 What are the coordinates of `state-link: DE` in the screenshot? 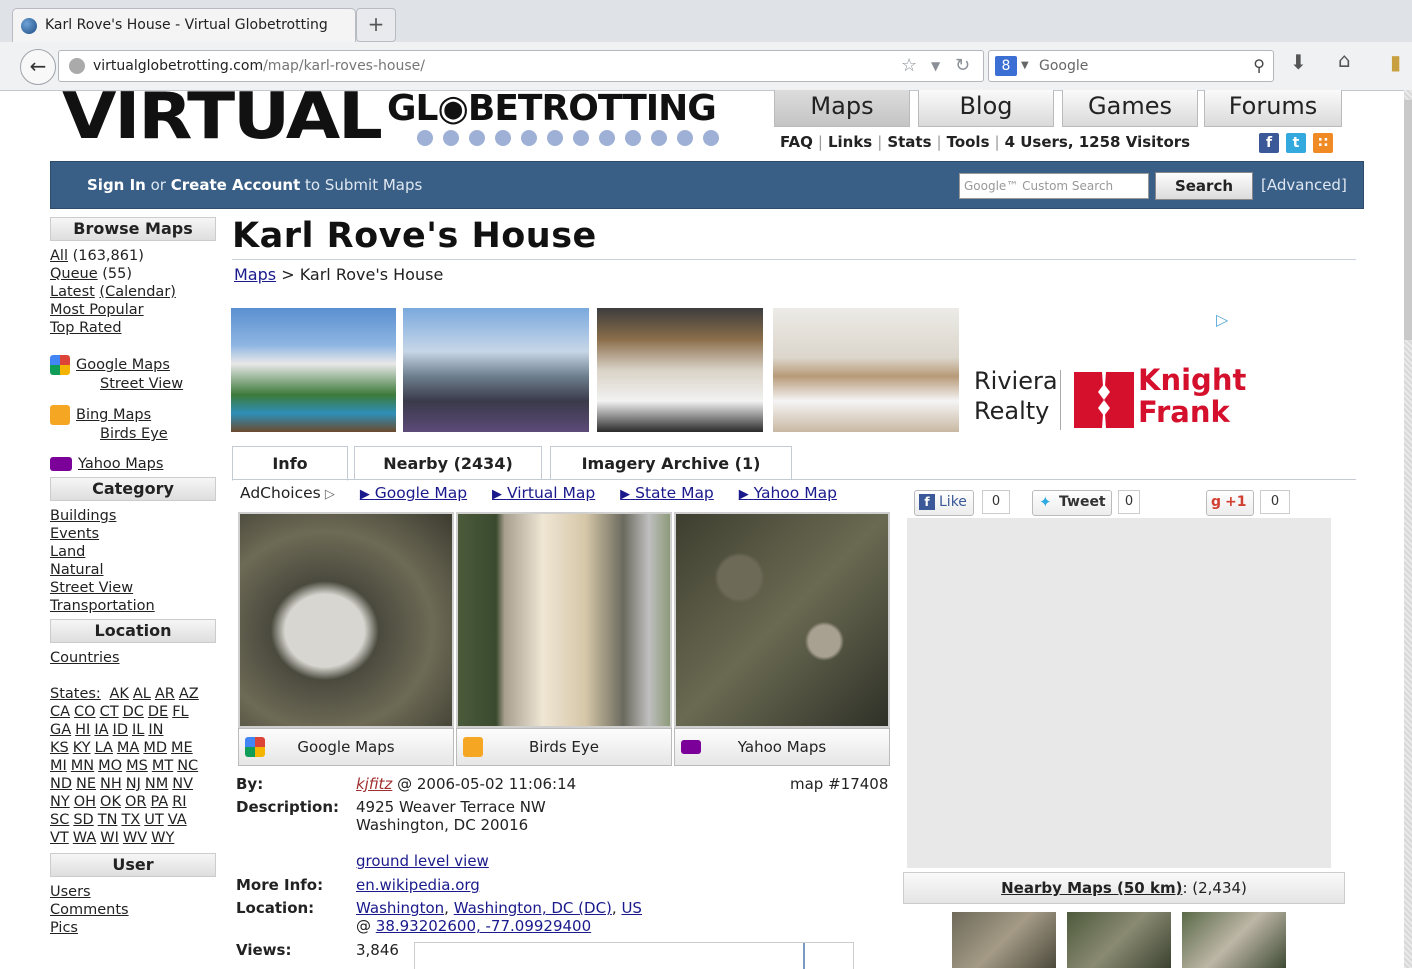 It's located at (158, 712).